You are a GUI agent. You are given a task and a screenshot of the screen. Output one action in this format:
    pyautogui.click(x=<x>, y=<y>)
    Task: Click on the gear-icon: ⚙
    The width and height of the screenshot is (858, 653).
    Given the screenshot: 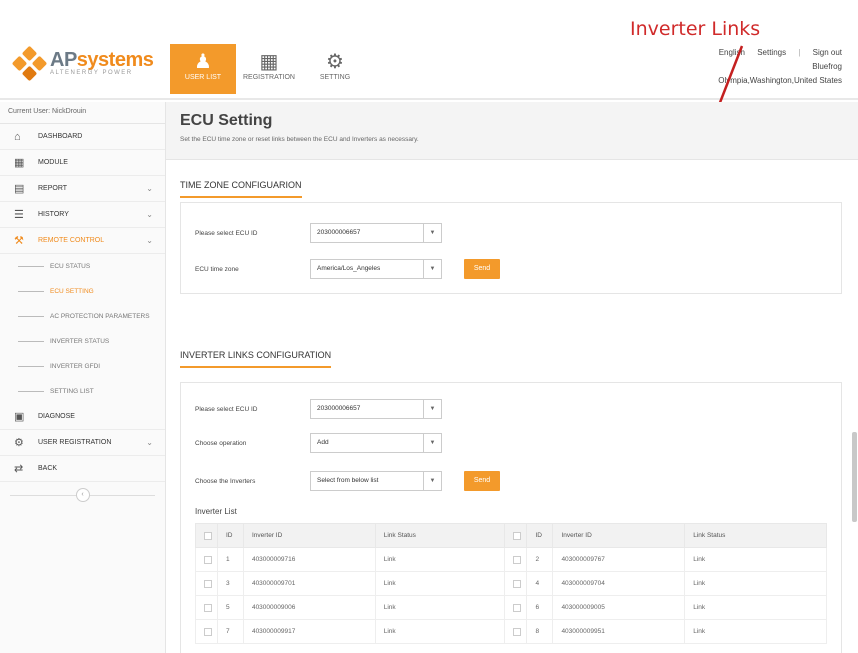 What is the action you would take?
    pyautogui.click(x=335, y=62)
    